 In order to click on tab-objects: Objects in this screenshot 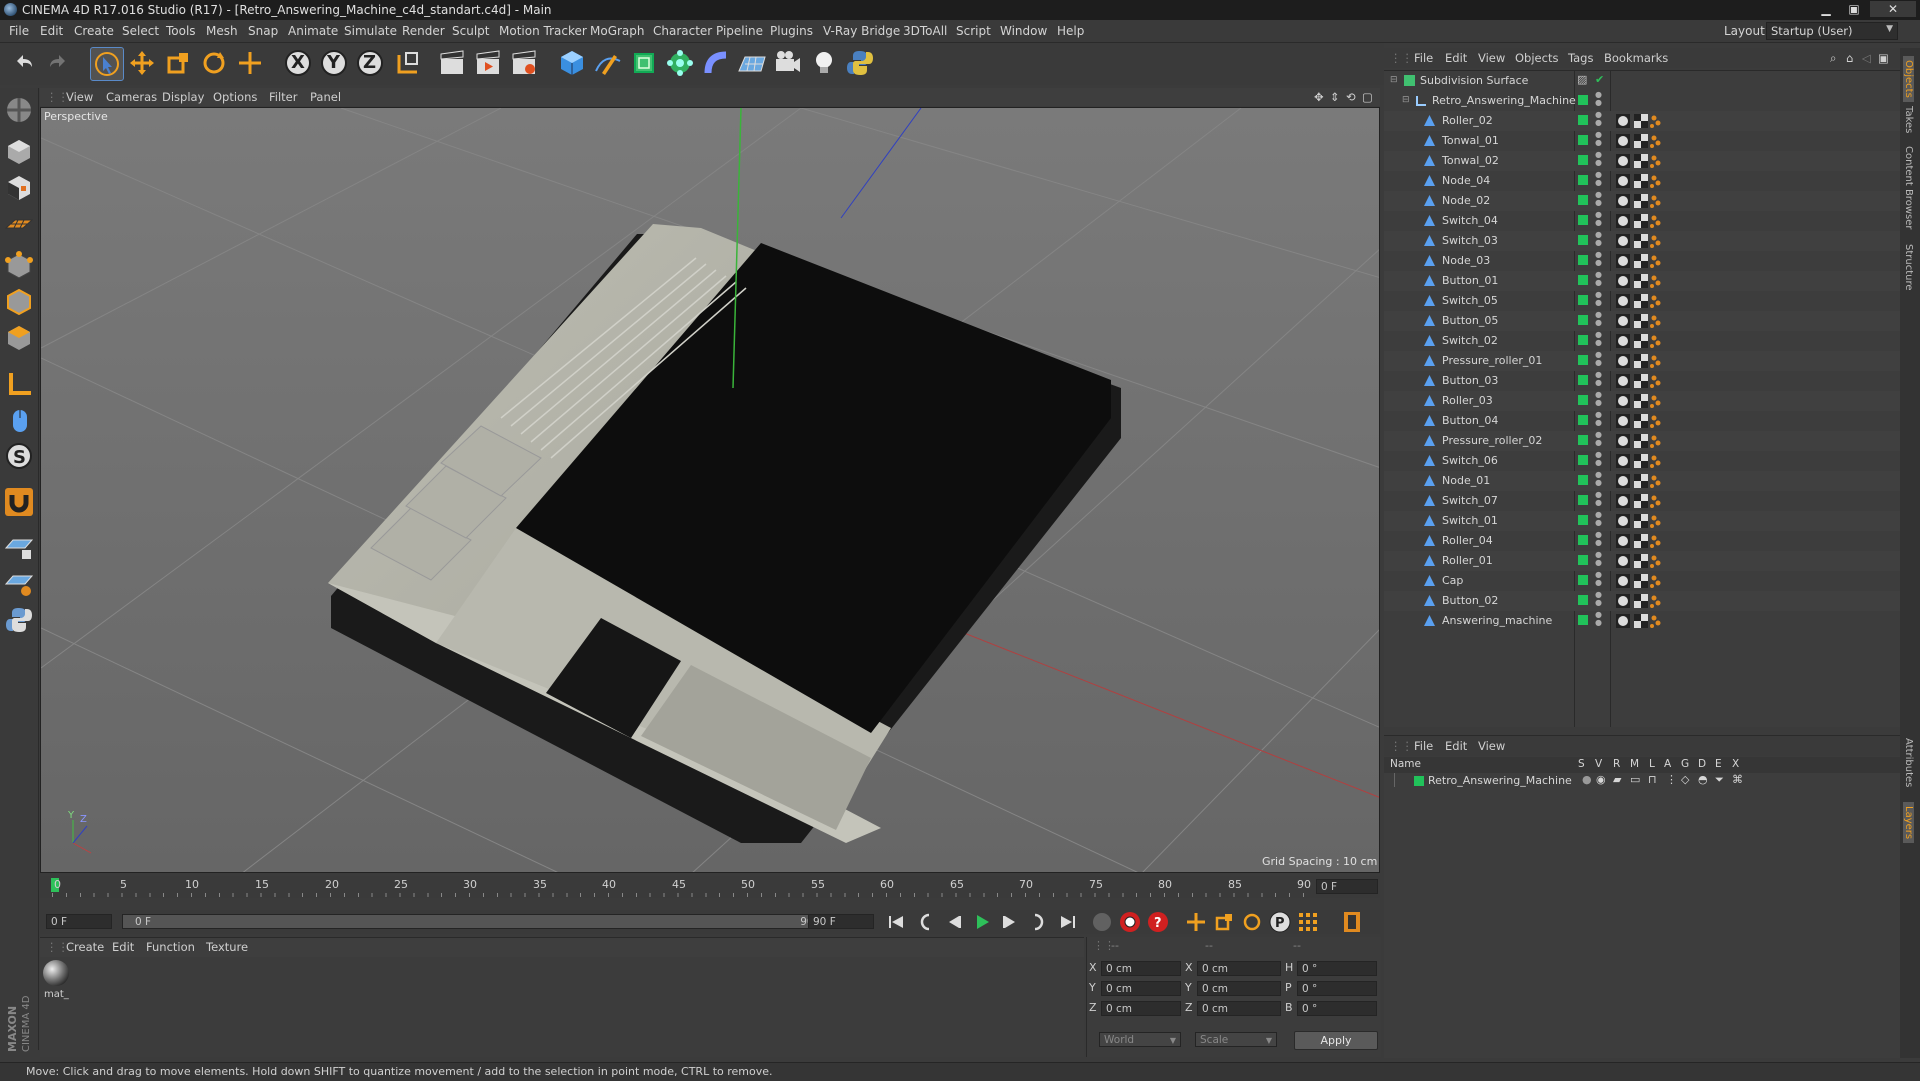, I will do `click(1908, 79)`.